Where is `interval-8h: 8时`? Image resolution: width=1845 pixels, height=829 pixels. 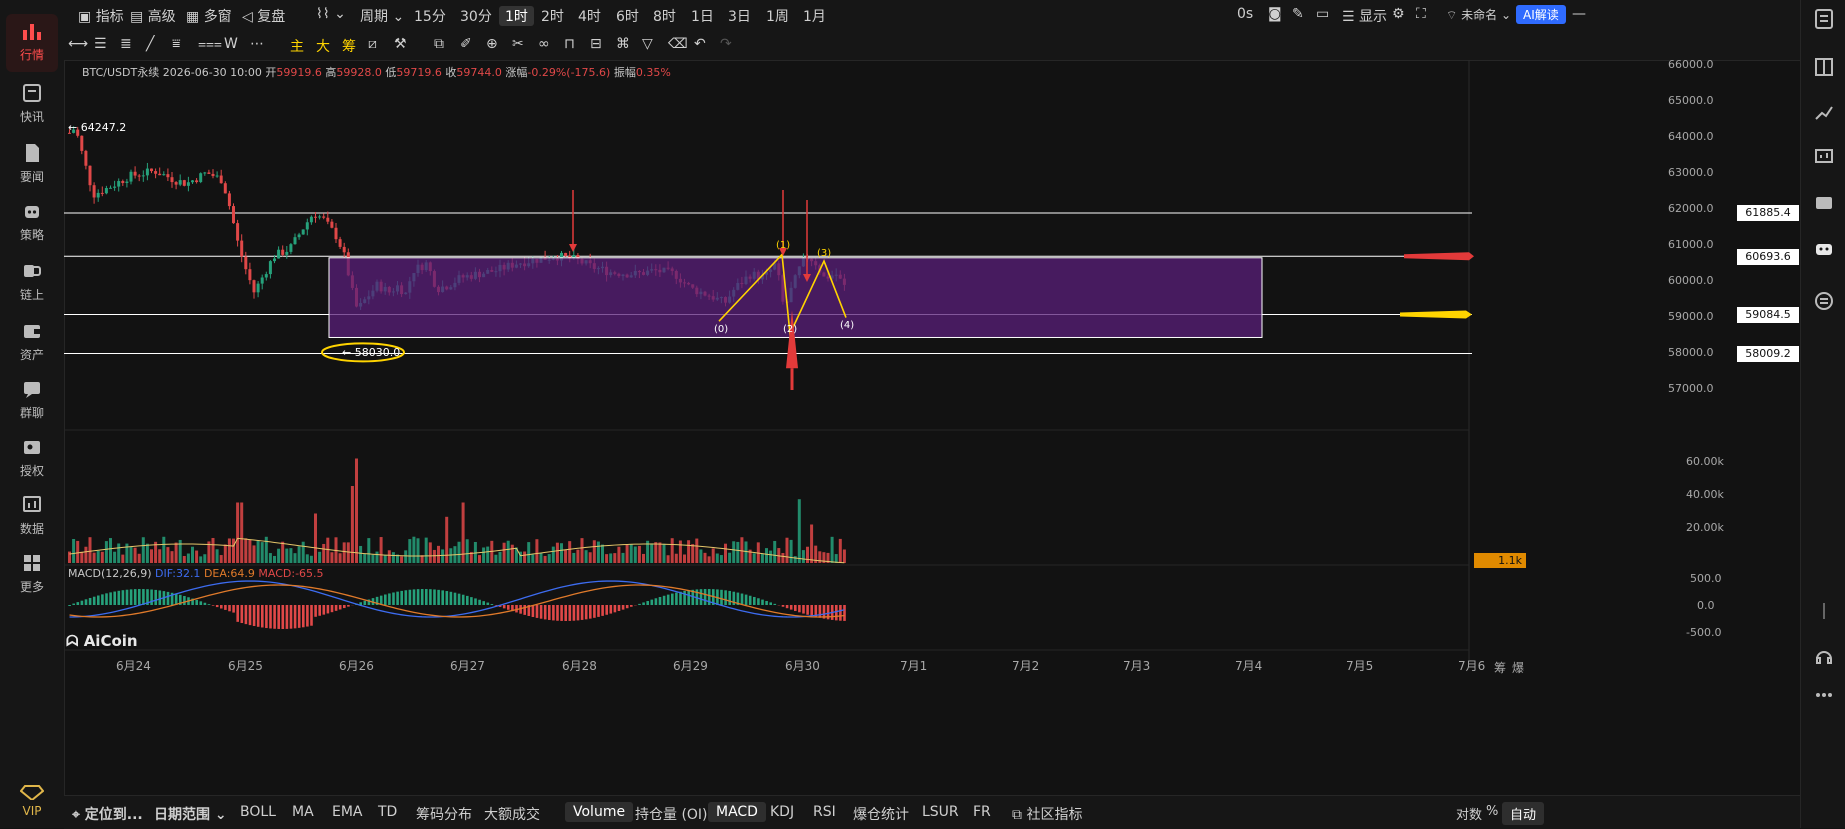
interval-8h: 8时 is located at coordinates (664, 16).